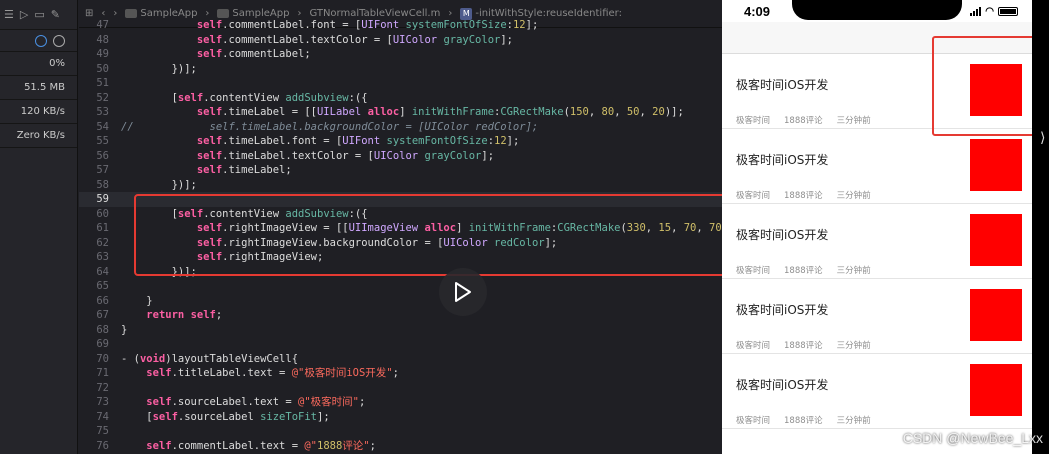 The image size is (1049, 454). What do you see at coordinates (400, 388) in the screenshot?
I see `code-line: 72` at bounding box center [400, 388].